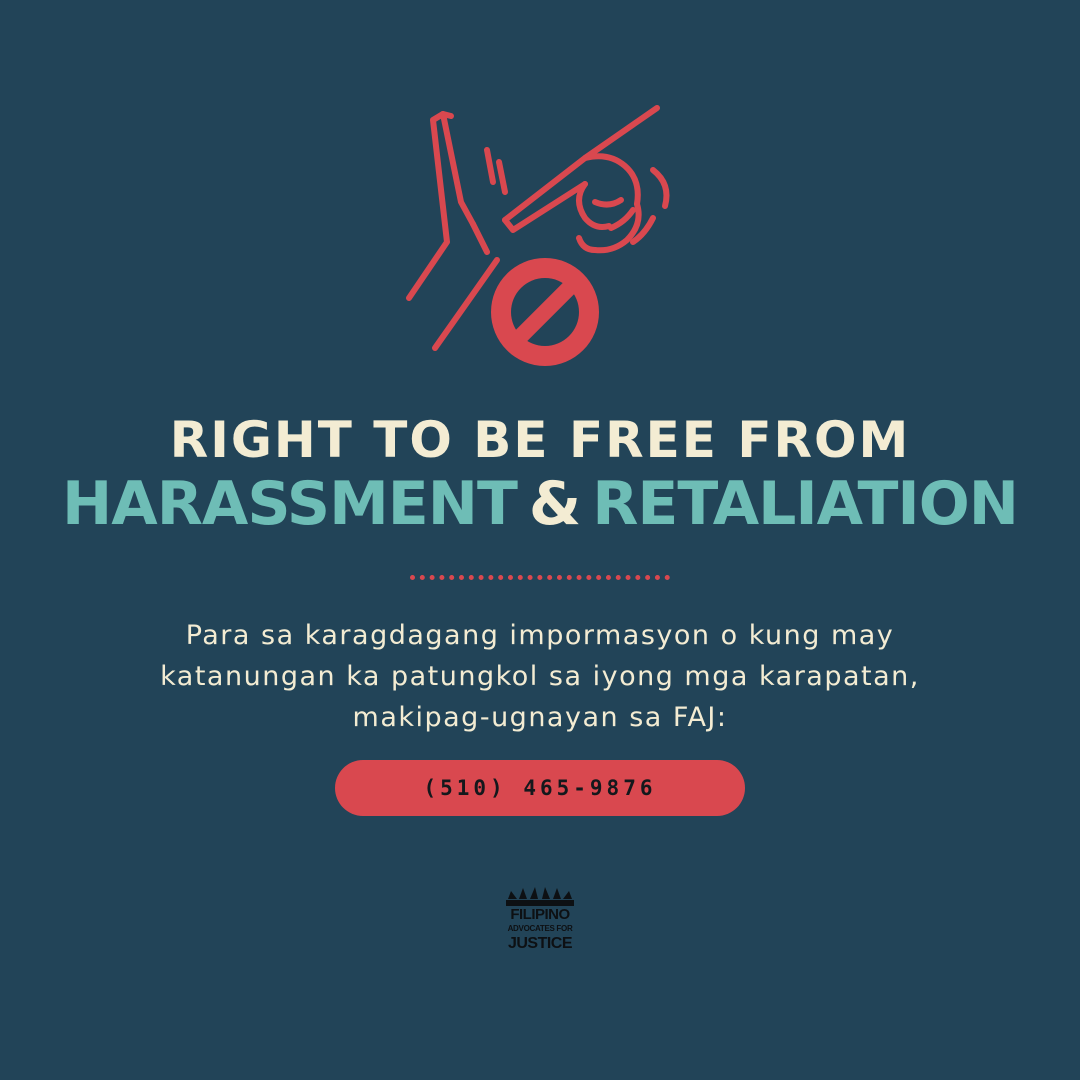  I want to click on info-line-3: makipag-ugnayan sa FAJ:, so click(540, 717).